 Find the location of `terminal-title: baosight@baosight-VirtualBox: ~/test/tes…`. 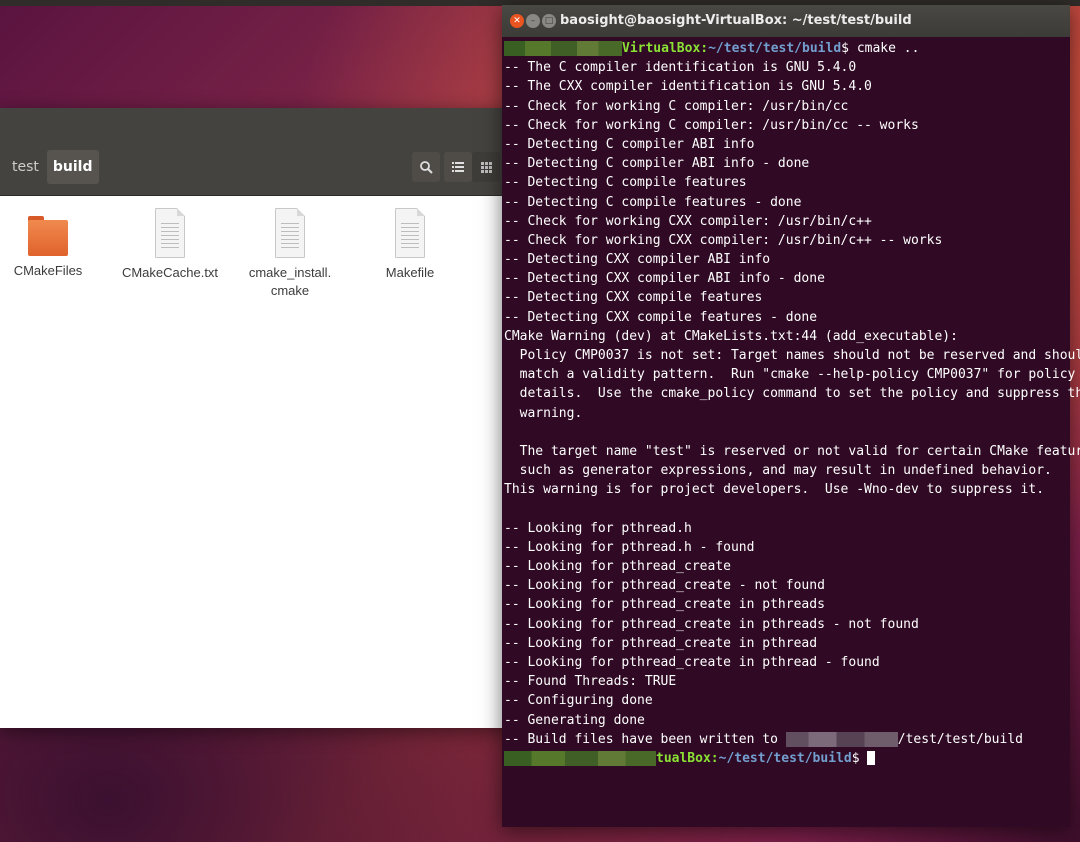

terminal-title: baosight@baosight-VirtualBox: ~/test/tes… is located at coordinates (736, 20).